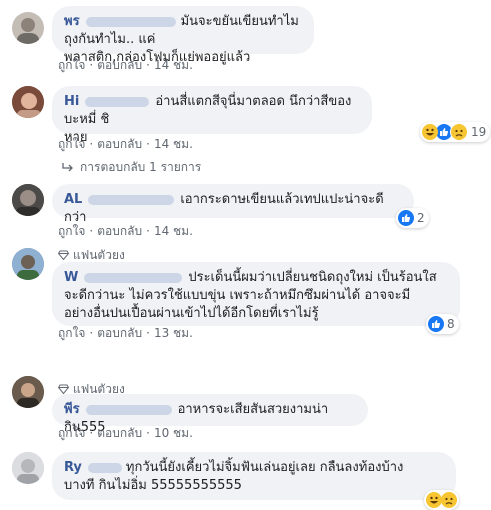  Describe the element at coordinates (63, 256) in the screenshot. I see `diamond-icon` at that location.